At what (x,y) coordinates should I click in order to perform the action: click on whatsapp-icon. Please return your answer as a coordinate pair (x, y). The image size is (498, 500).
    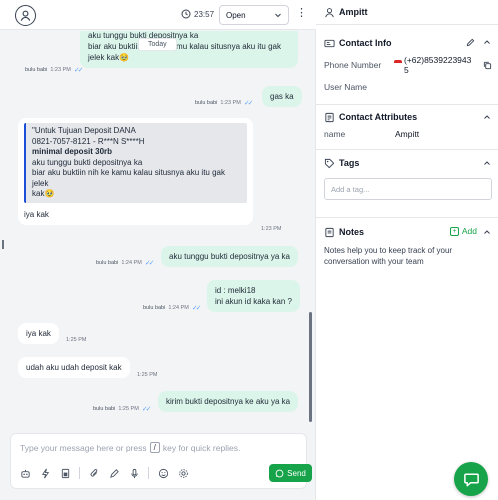
    Looking at the image, I should click on (279, 473).